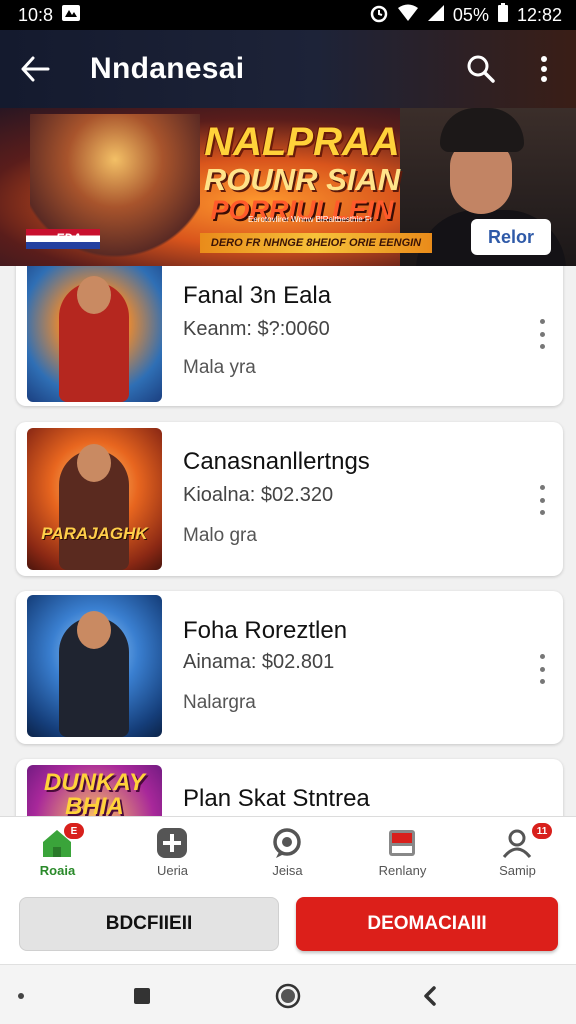 This screenshot has height=1024, width=576. I want to click on battery-percent: 05%, so click(470, 14).